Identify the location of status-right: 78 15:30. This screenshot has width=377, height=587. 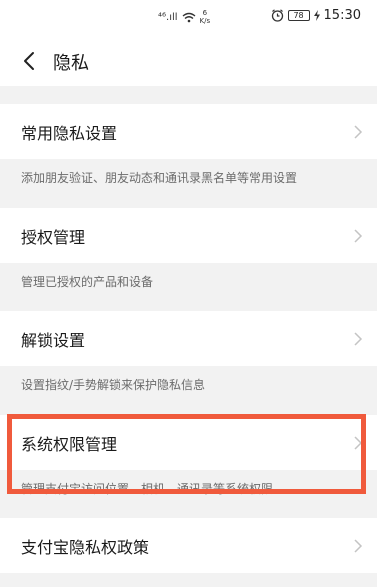
(316, 15).